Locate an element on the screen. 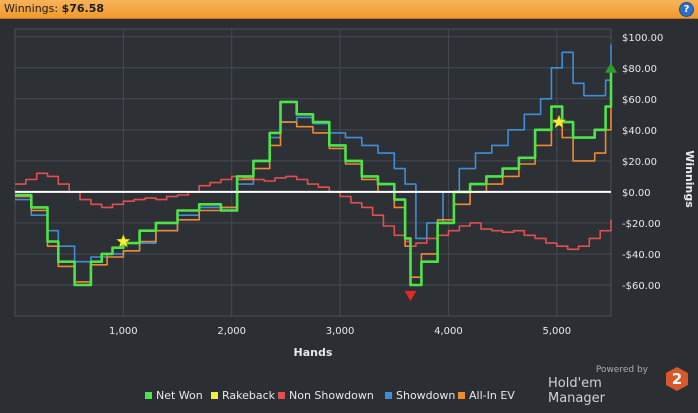 The height and width of the screenshot is (413, 698). x-tick-label: 5,000 is located at coordinates (556, 331).